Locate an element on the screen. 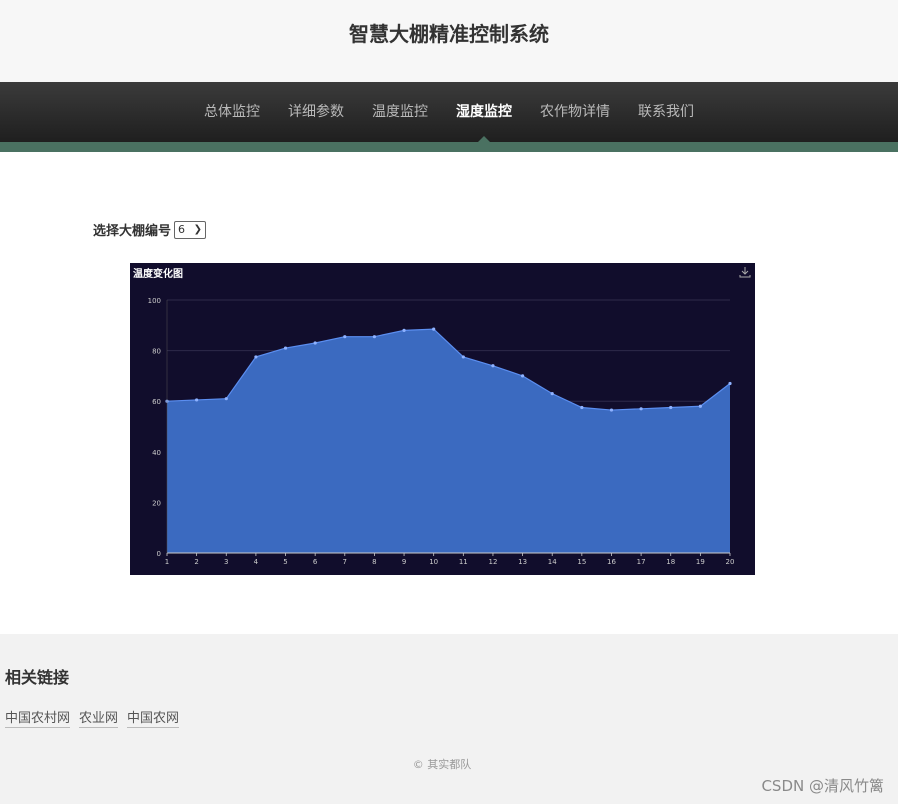 The width and height of the screenshot is (898, 804). nav-accent-strip is located at coordinates (449, 147).